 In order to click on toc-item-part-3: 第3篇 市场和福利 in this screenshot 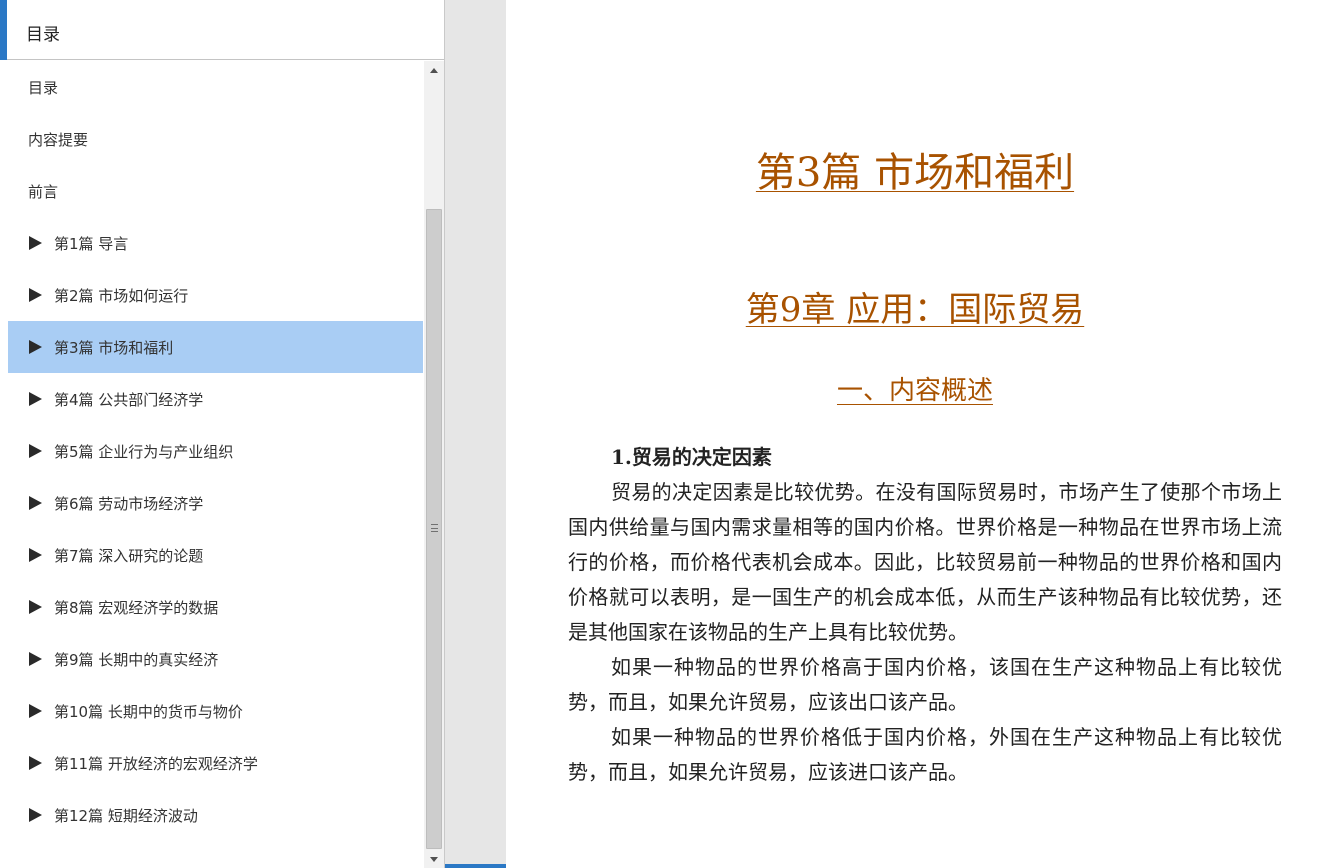, I will do `click(215, 347)`.